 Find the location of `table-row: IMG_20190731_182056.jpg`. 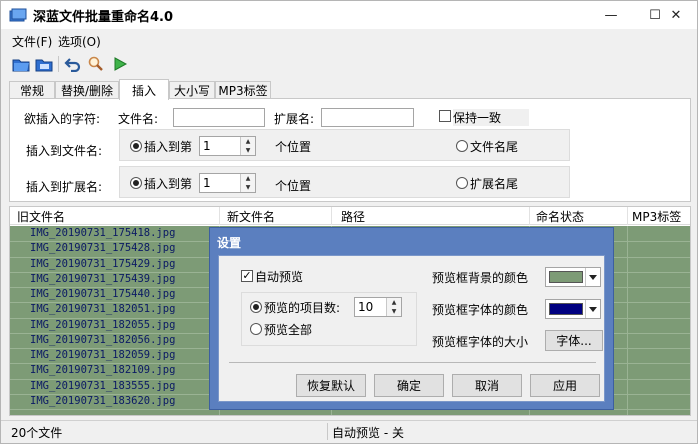

table-row: IMG_20190731_182056.jpg is located at coordinates (115, 341).